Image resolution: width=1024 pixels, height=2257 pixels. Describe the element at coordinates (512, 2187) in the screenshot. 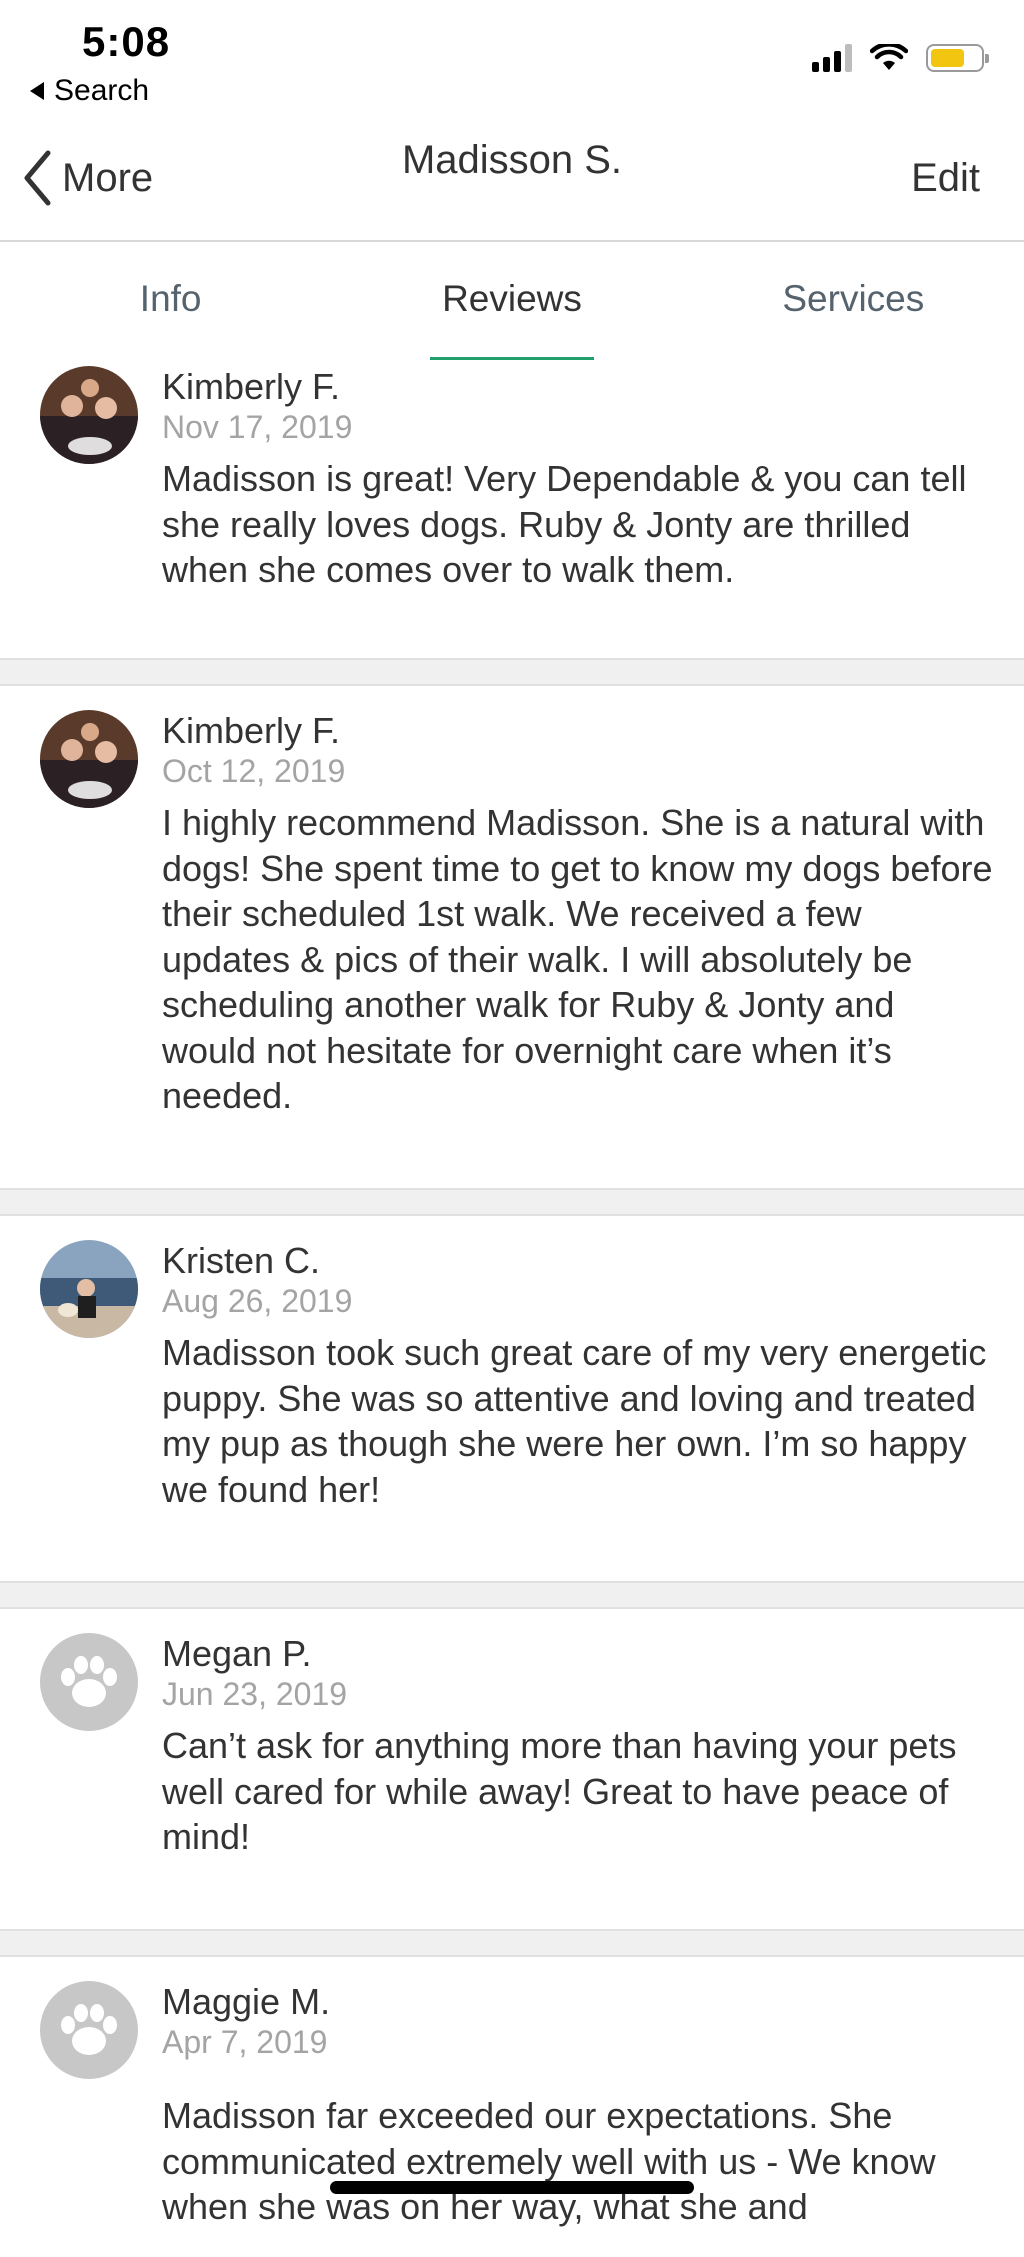

I see `home-indicator` at that location.